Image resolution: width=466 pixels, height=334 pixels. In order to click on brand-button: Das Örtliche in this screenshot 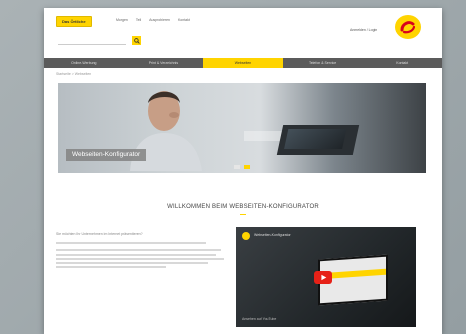, I will do `click(74, 21)`.